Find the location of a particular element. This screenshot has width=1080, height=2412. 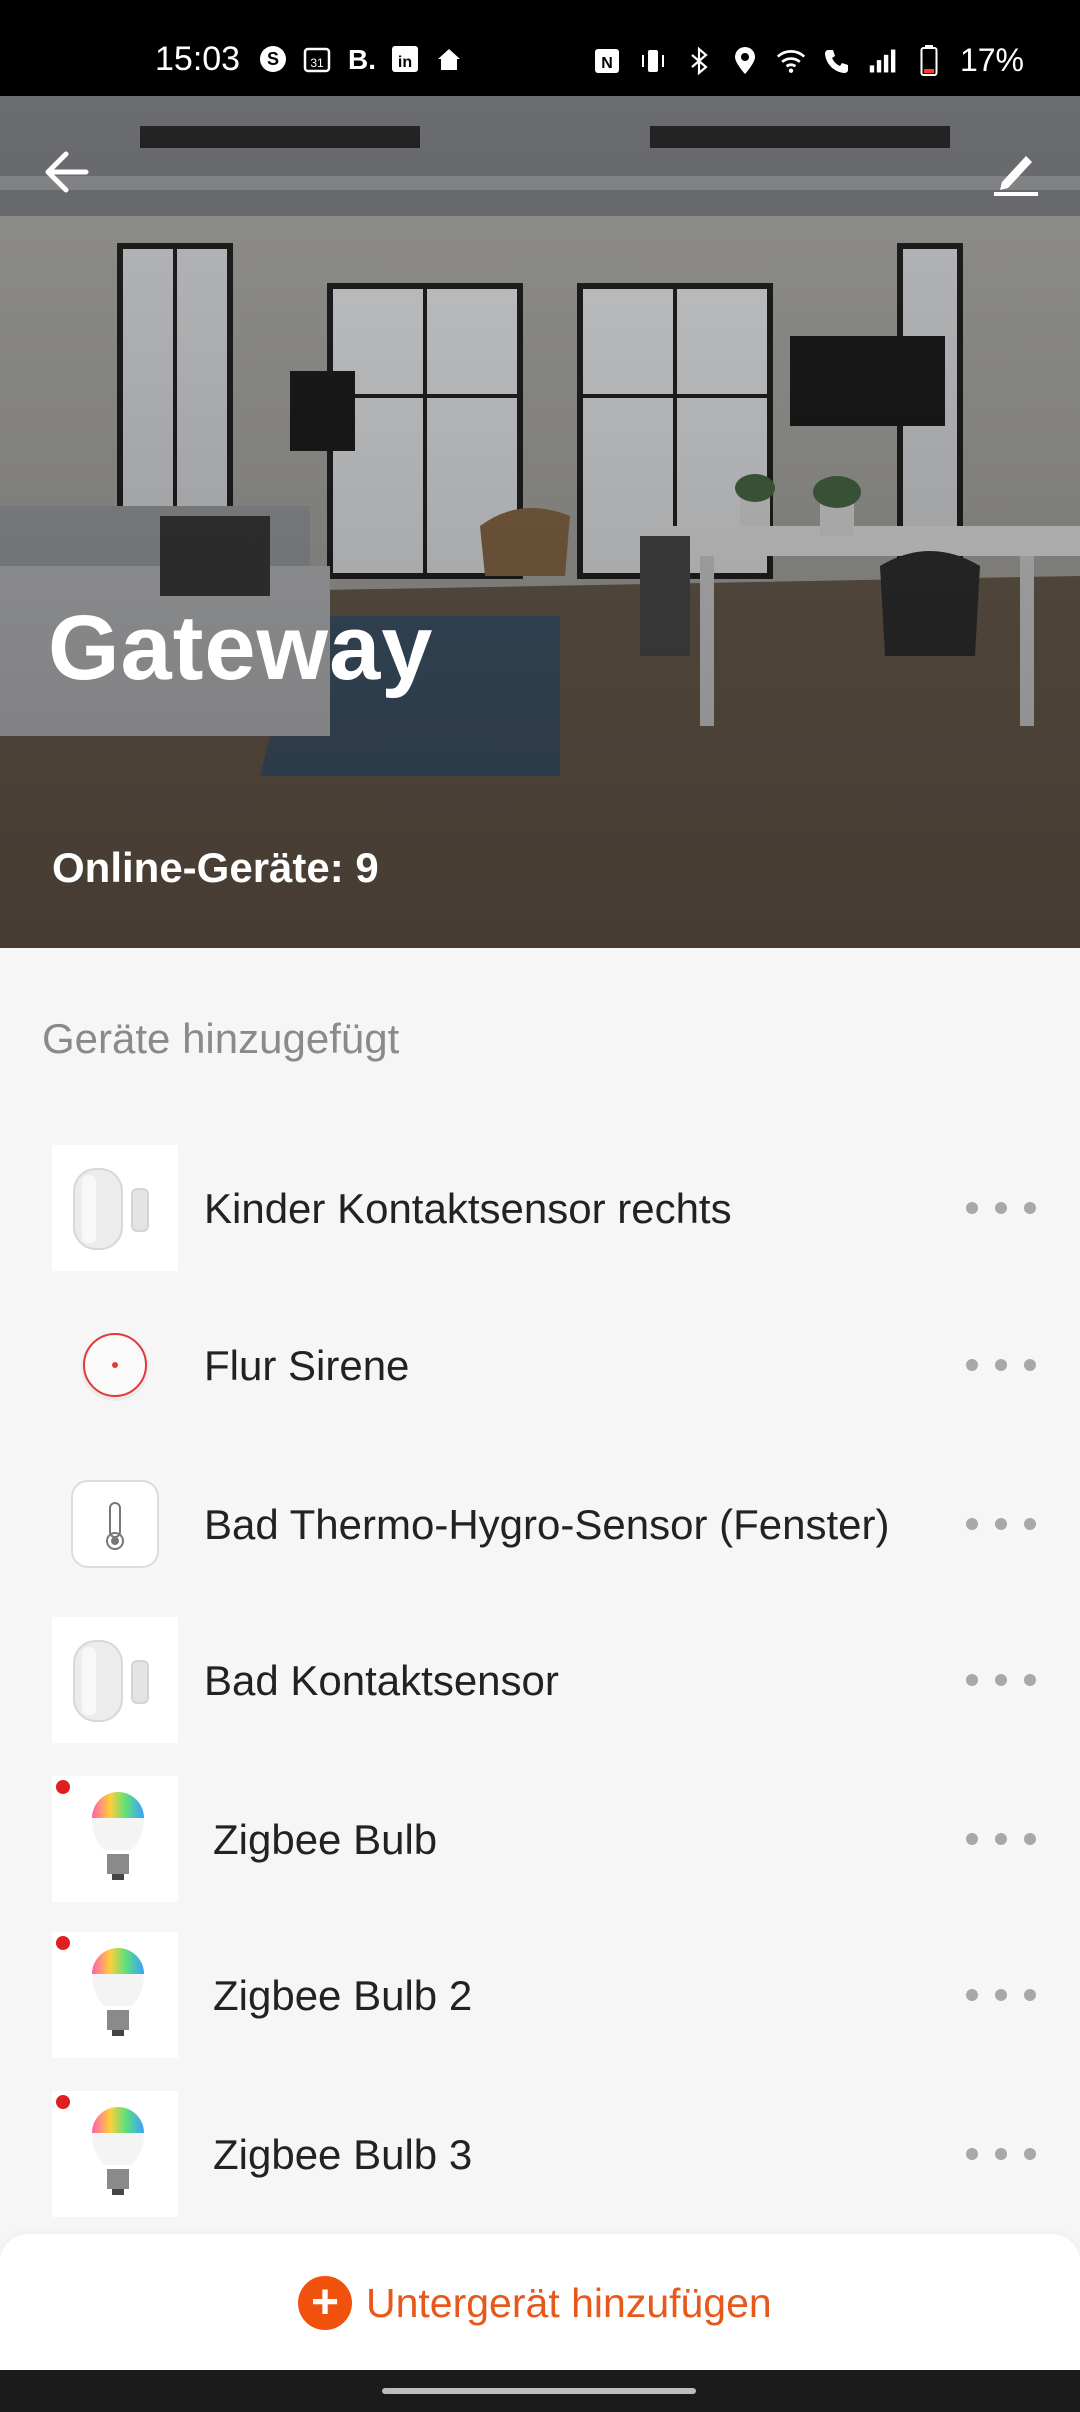

vibrate-icon is located at coordinates (653, 61).